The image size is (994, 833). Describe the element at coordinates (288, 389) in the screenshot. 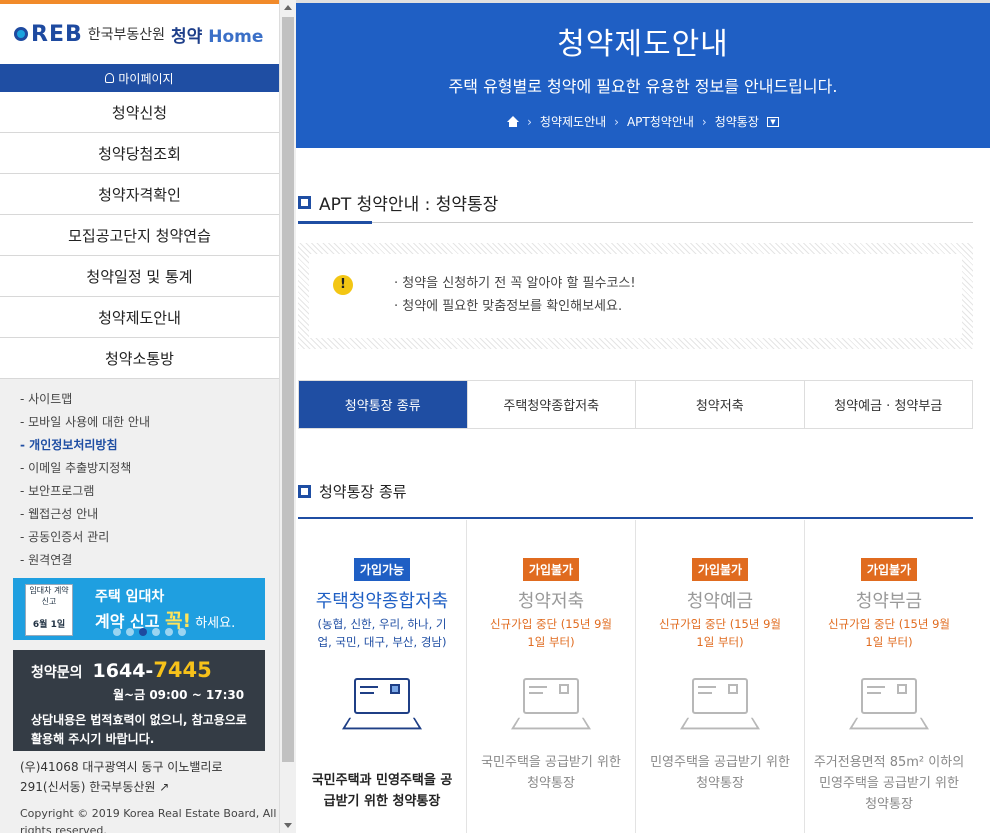

I see `scroll-thumb` at that location.